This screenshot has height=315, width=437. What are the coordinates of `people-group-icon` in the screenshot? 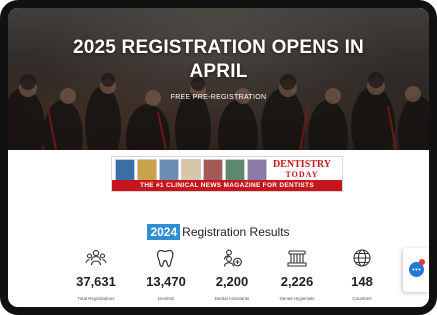 It's located at (96, 257).